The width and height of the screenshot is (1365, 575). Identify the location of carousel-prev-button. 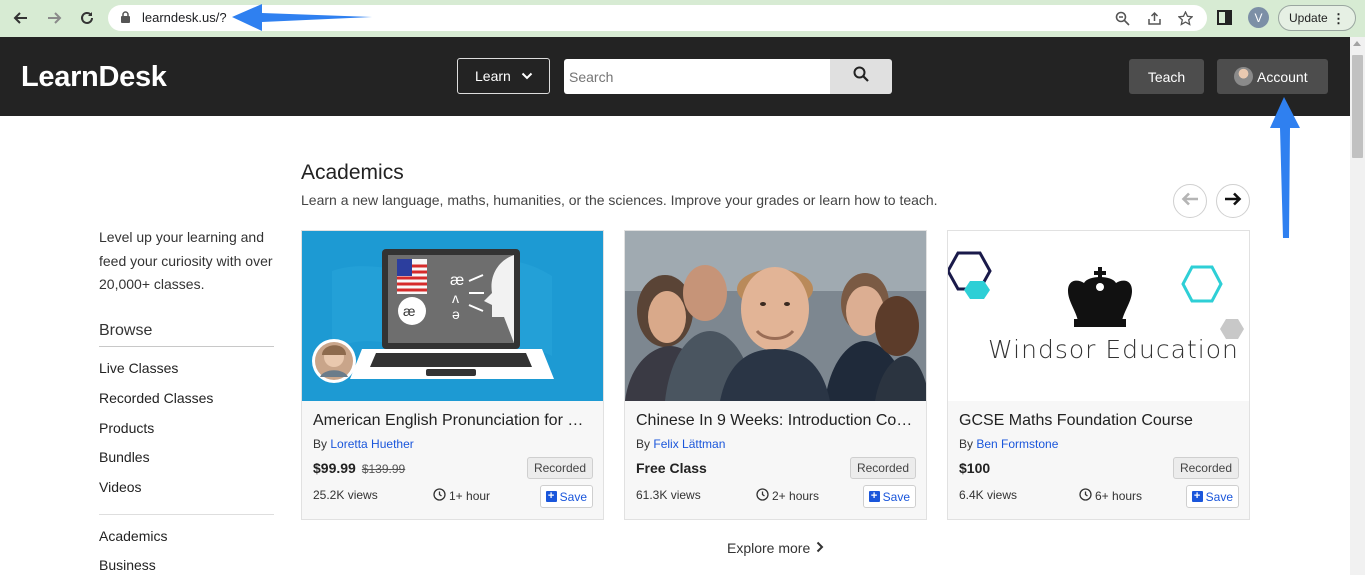
(1190, 201).